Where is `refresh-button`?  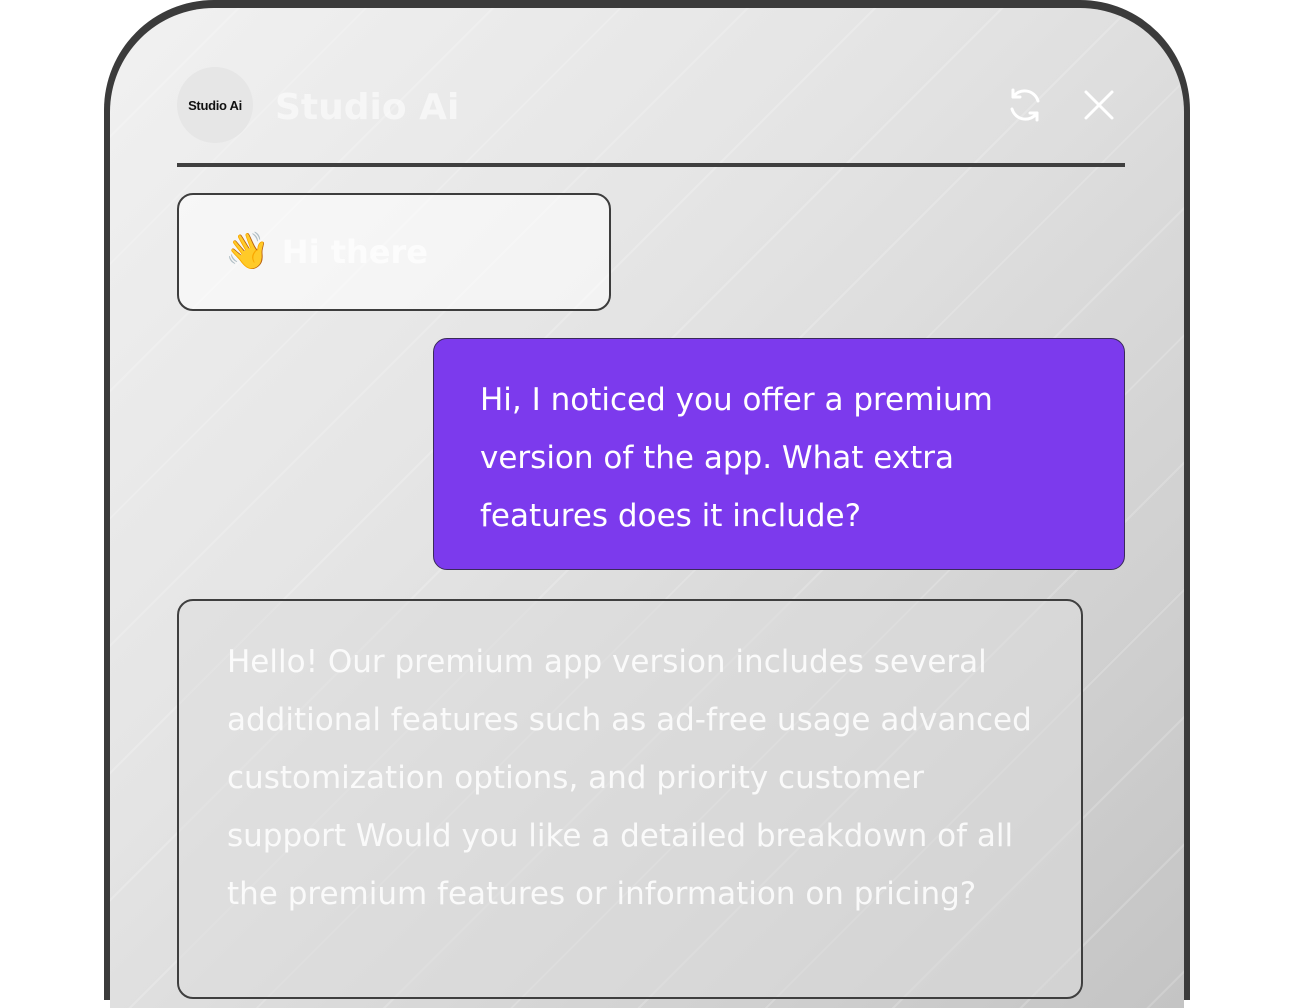
refresh-button is located at coordinates (1025, 105).